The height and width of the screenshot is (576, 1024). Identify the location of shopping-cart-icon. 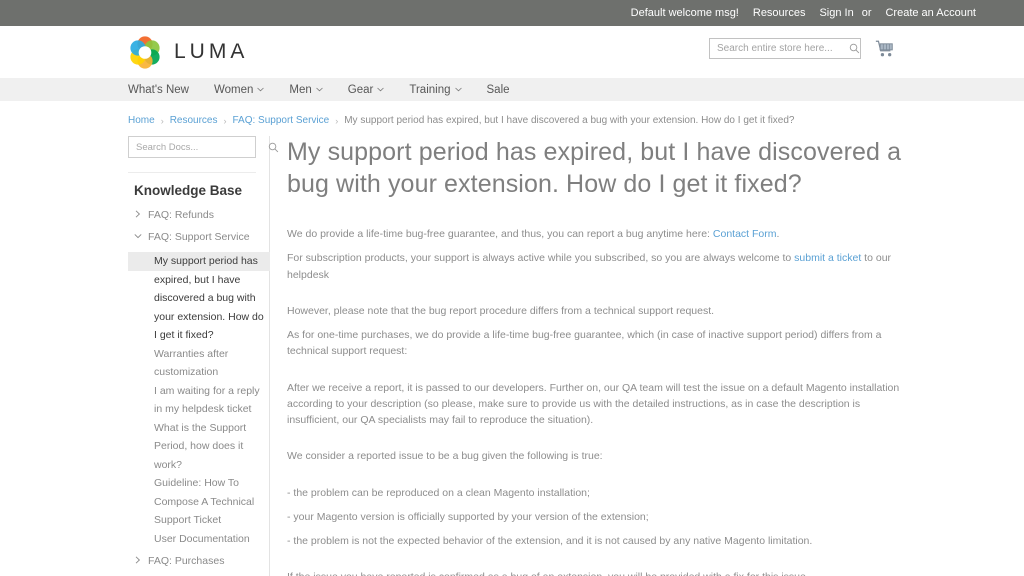
(884, 49).